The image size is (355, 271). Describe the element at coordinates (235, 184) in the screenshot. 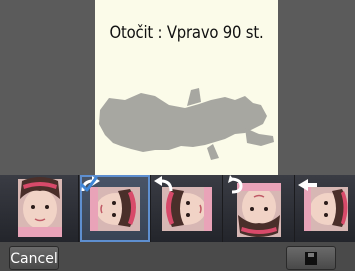

I see `rotate-180-icon` at that location.